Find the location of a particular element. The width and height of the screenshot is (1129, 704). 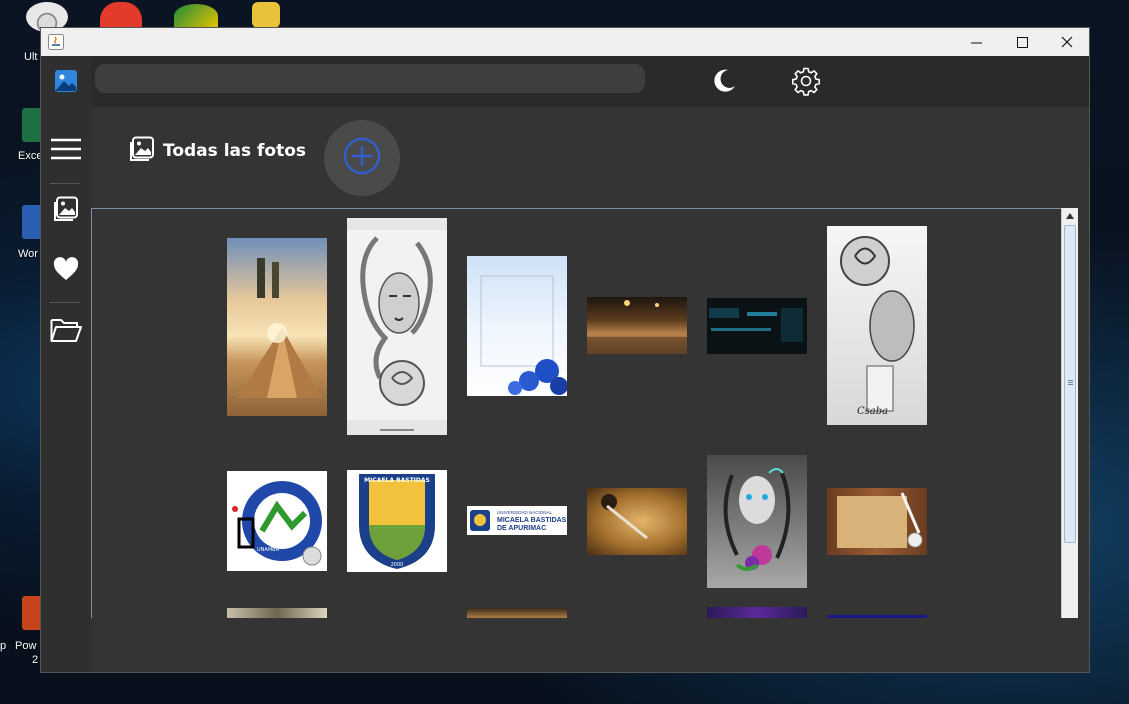

heart-icon is located at coordinates (66, 271).